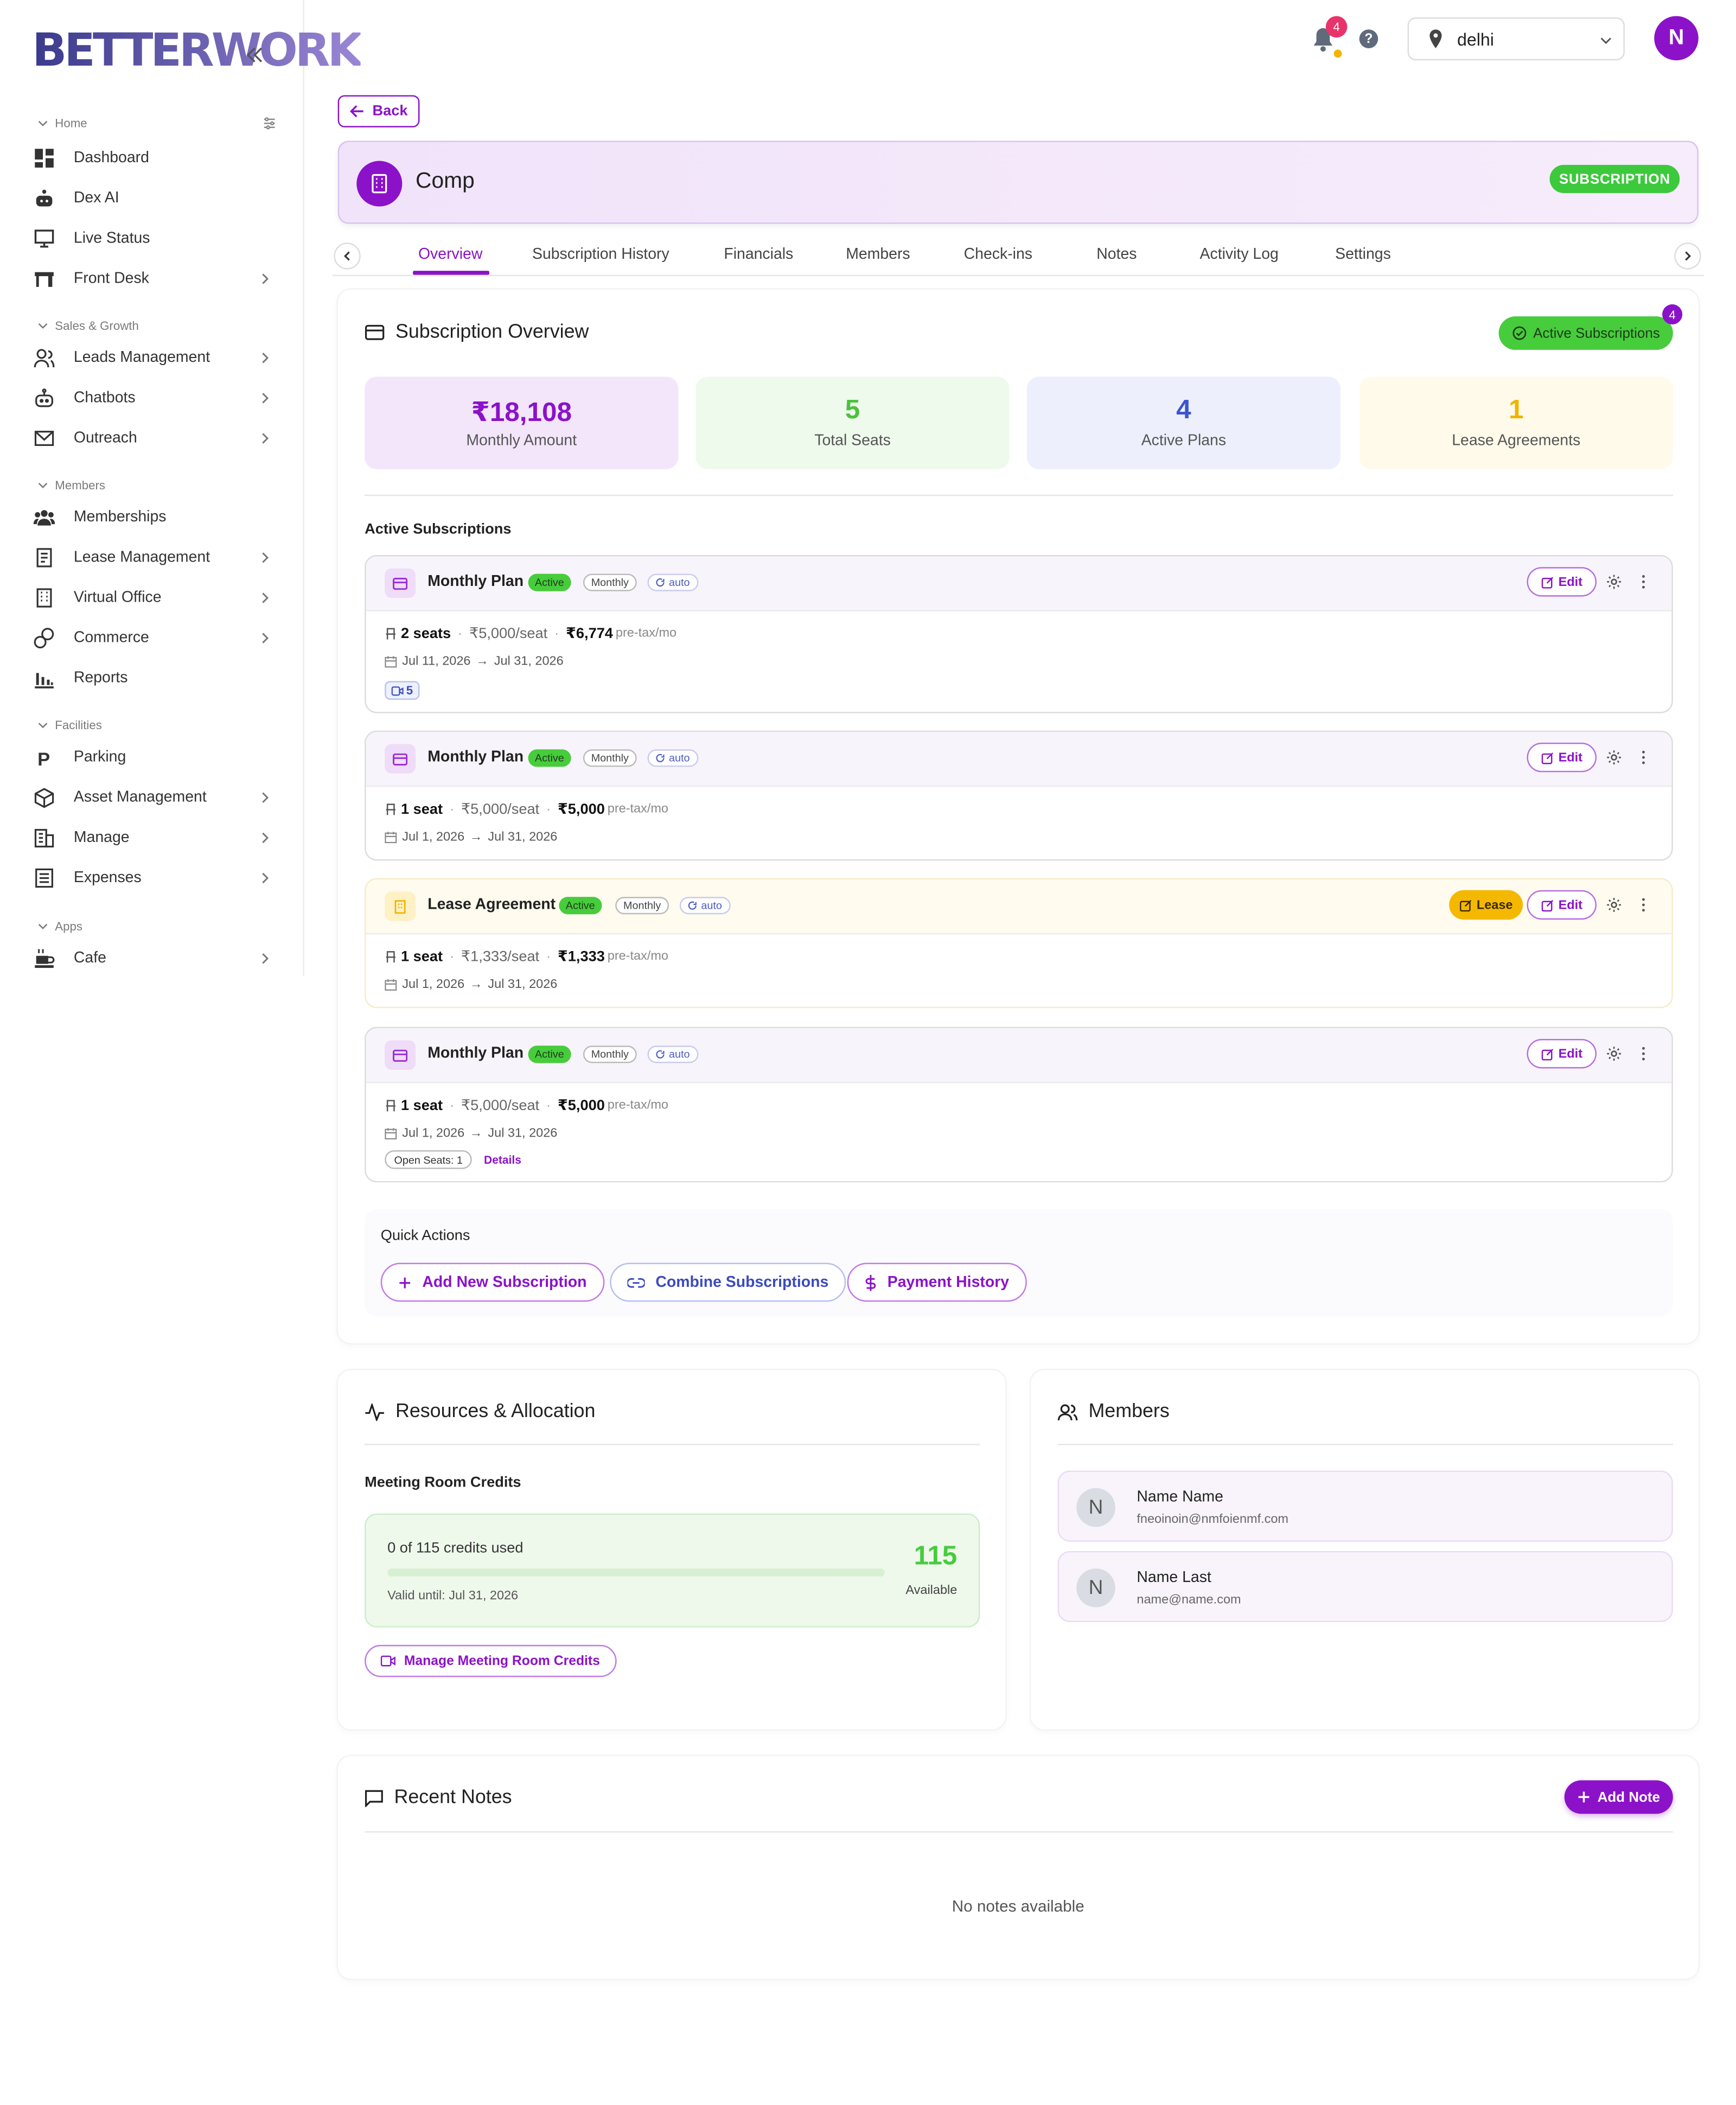 This screenshot has height=2105, width=1736. I want to click on collapse-sidebar-icon, so click(255, 55).